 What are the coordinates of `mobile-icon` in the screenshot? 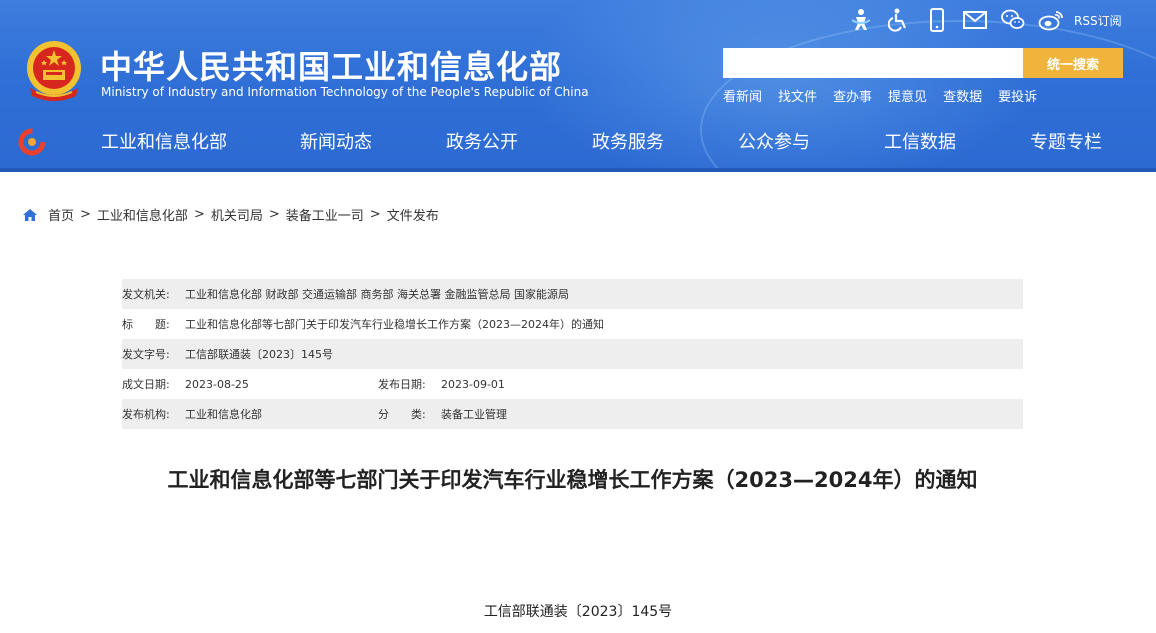 It's located at (937, 20).